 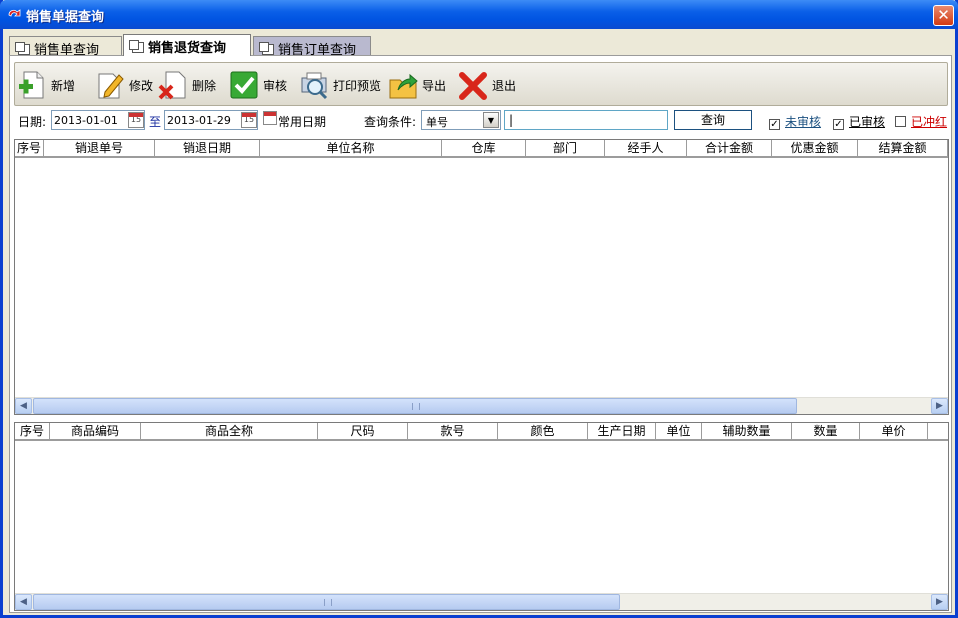 I want to click on column-header: 商品编码, so click(x=95, y=431).